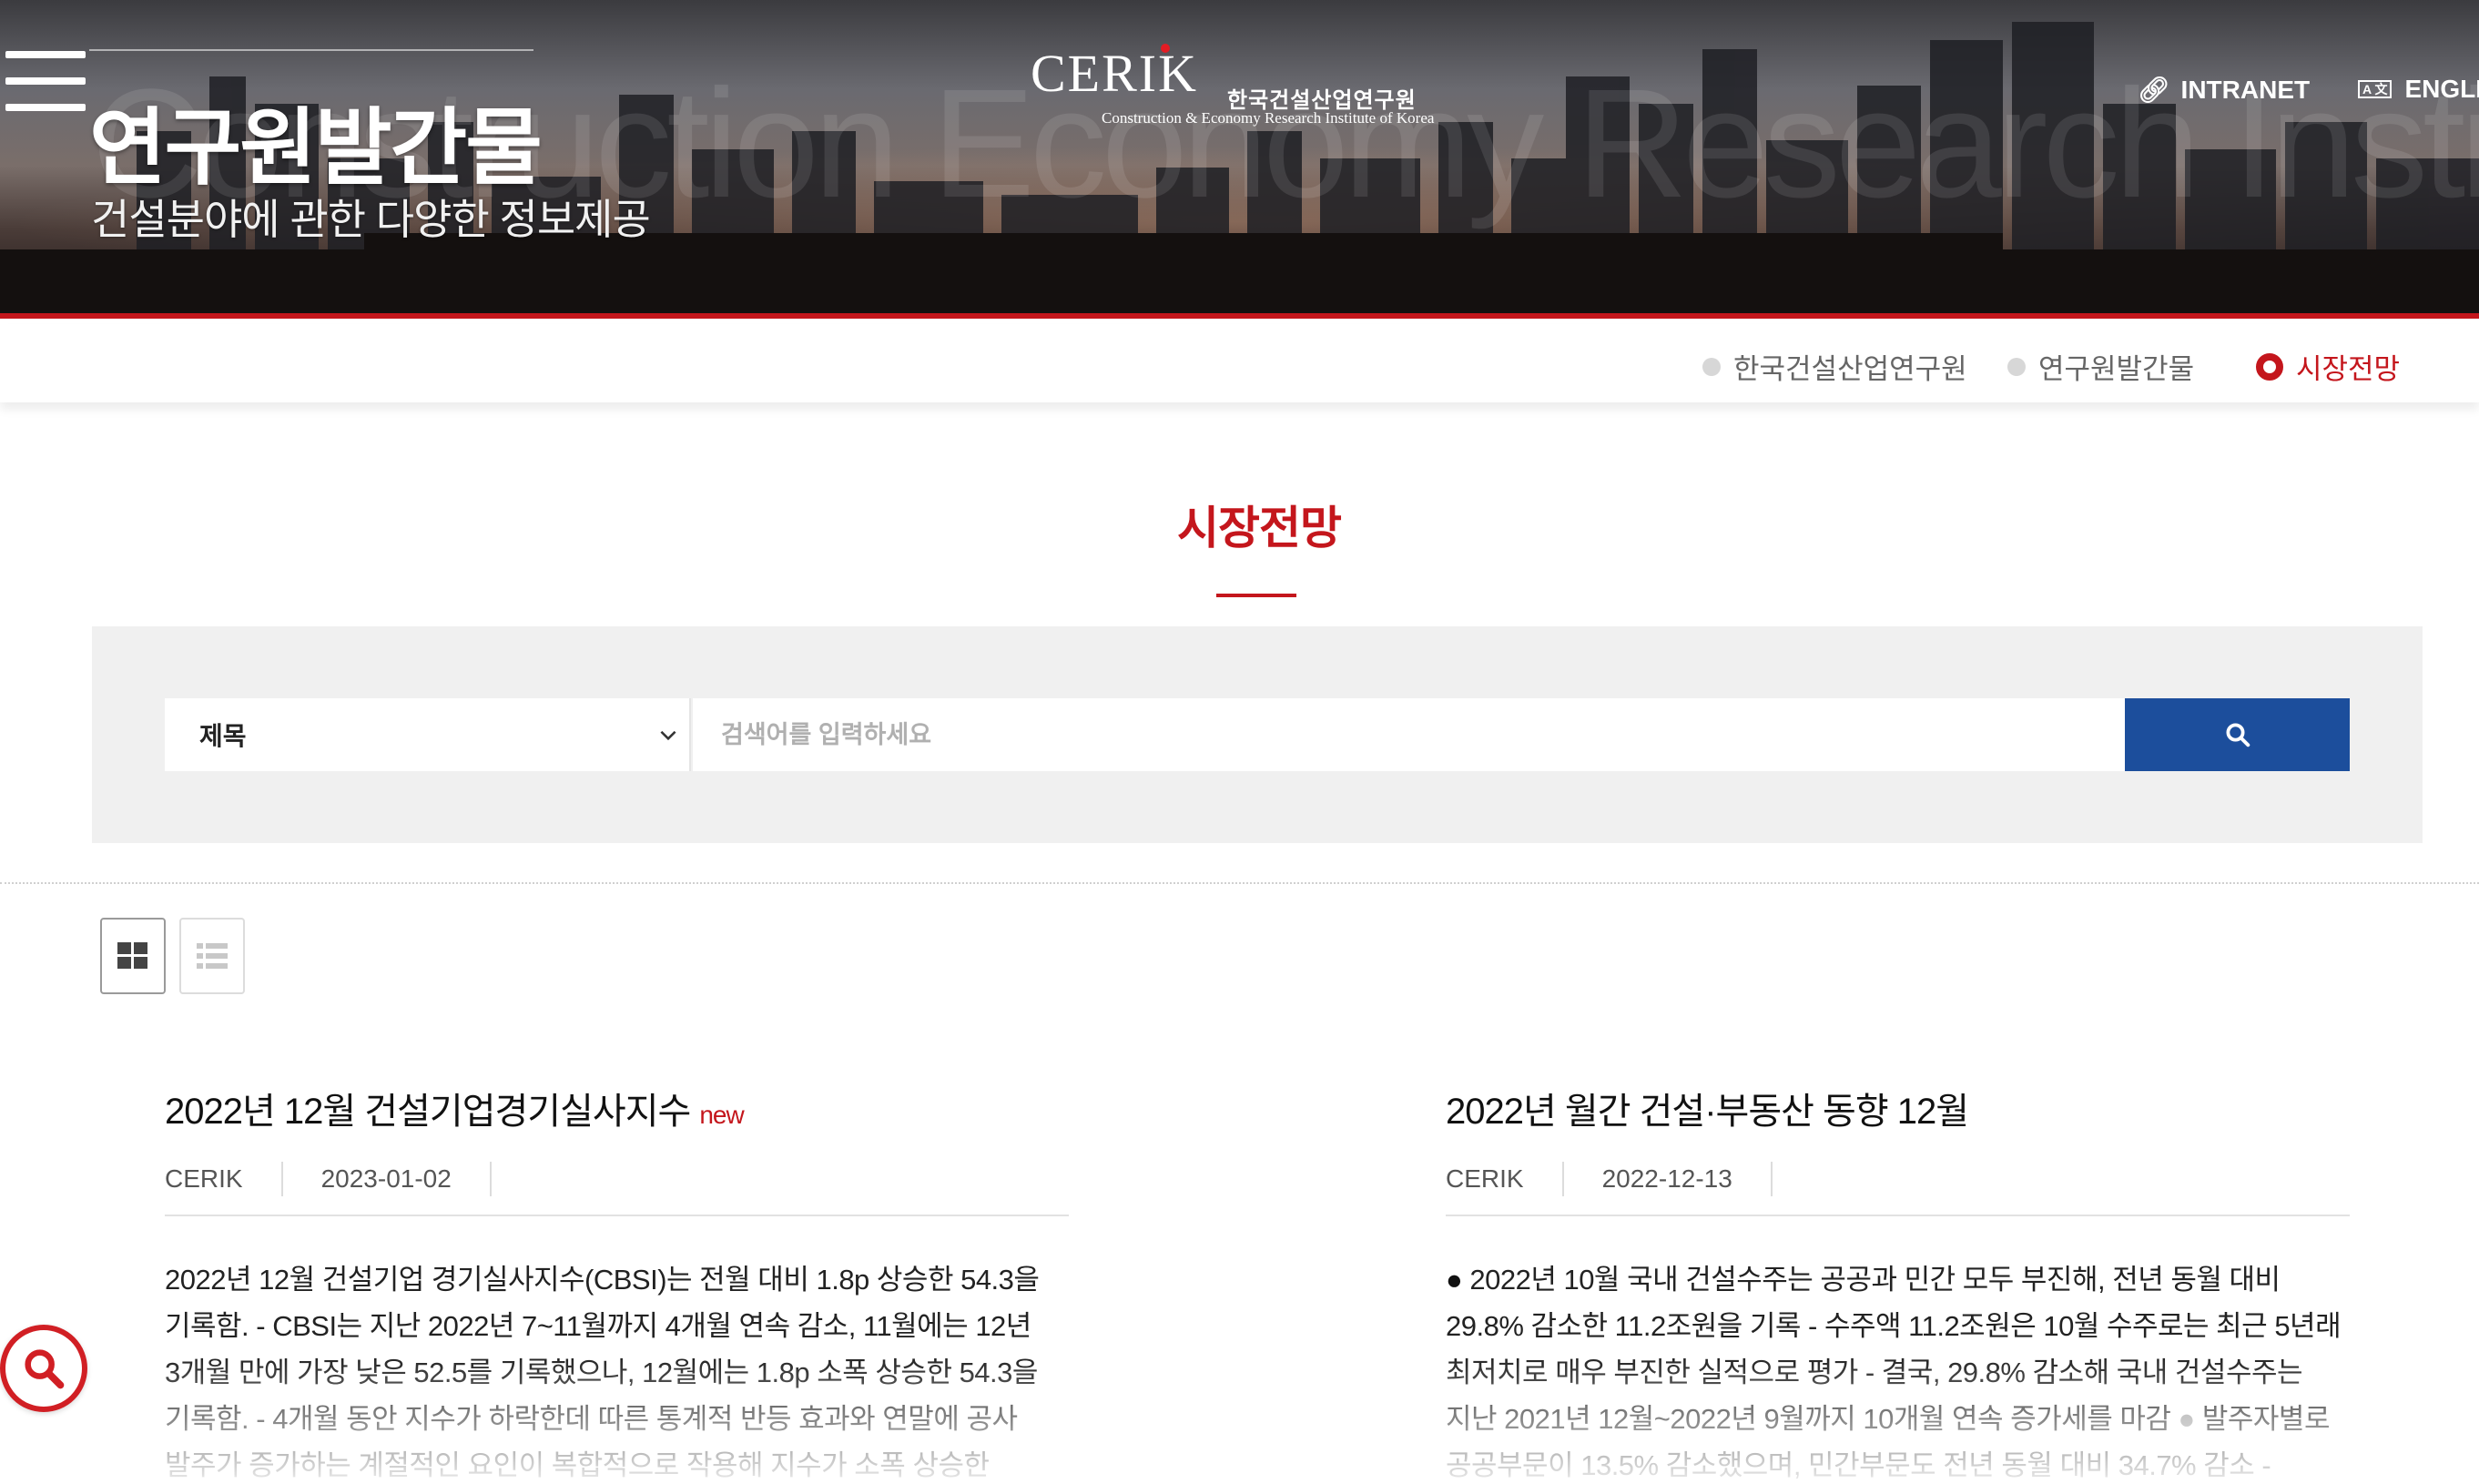 This screenshot has width=2479, height=1484. I want to click on english-label: ENGLISH, so click(2441, 89).